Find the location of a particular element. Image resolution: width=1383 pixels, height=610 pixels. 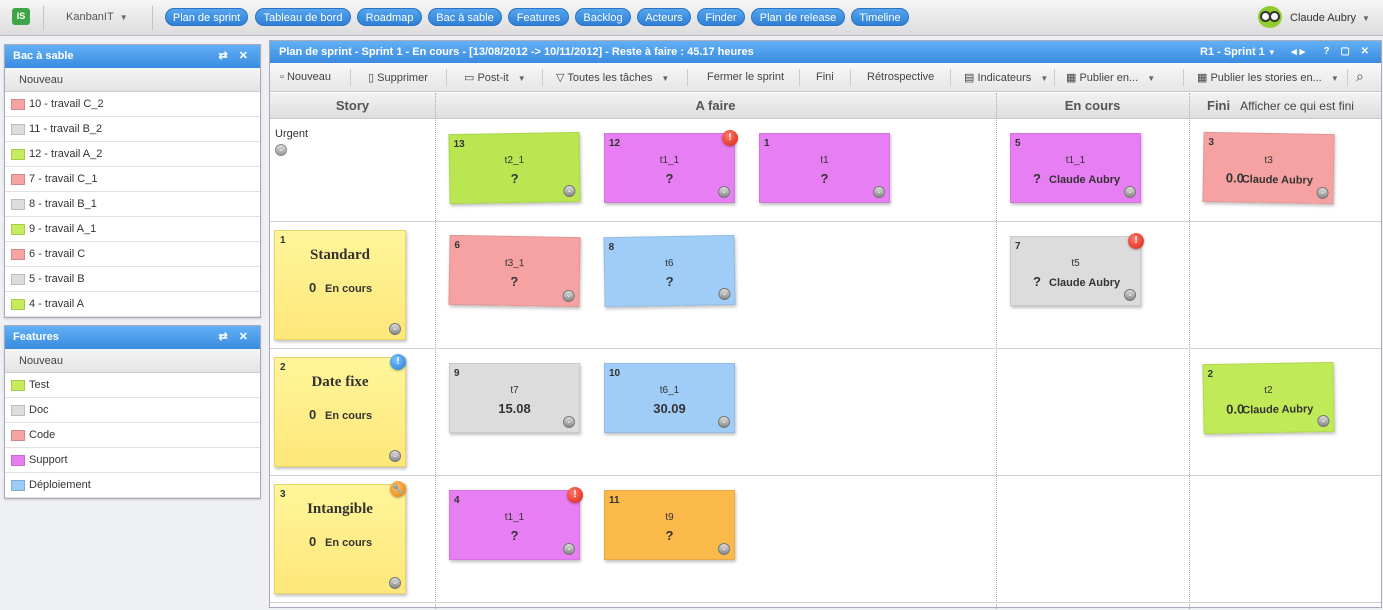

task-card: 7 t5? Claude Aubry ⌄! is located at coordinates (1077, 269).